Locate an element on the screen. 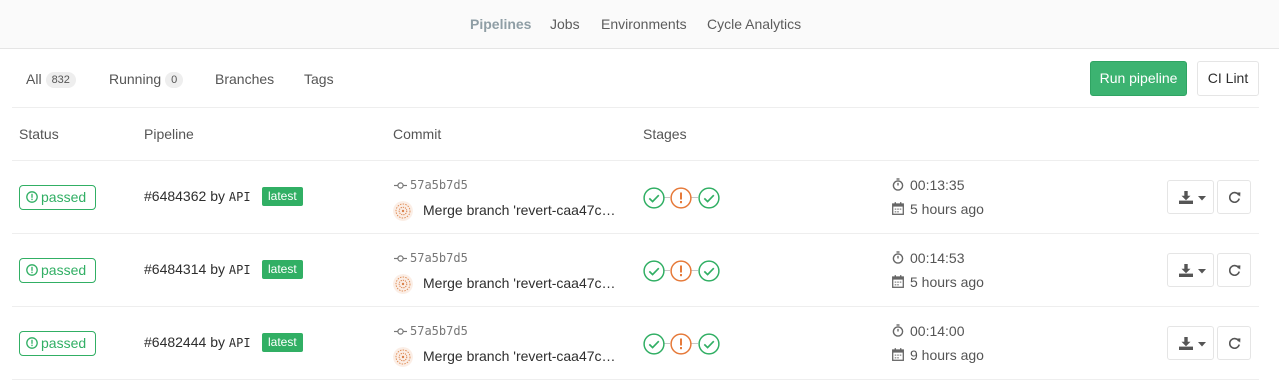 This screenshot has height=381, width=1279. duration: 00:14:00 is located at coordinates (928, 331).